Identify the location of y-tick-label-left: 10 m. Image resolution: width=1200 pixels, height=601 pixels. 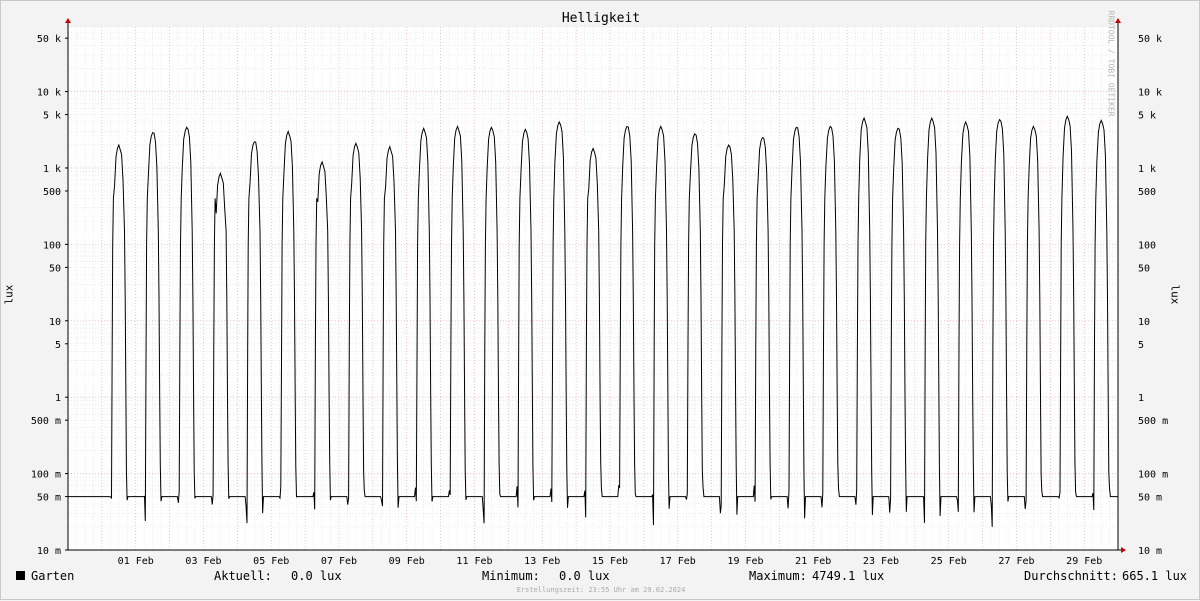
(49, 551).